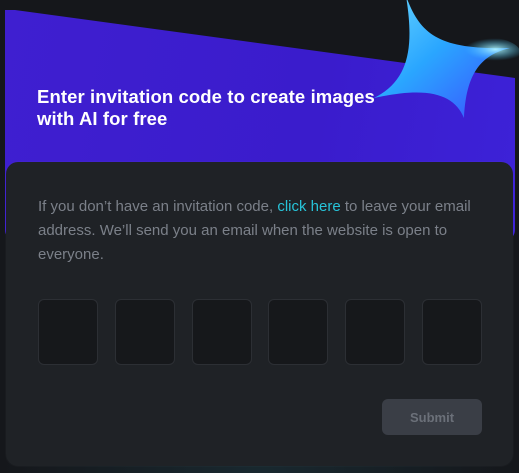 The height and width of the screenshot is (473, 519). I want to click on description-text-before: If you don’t have an invitation code,, so click(158, 206).